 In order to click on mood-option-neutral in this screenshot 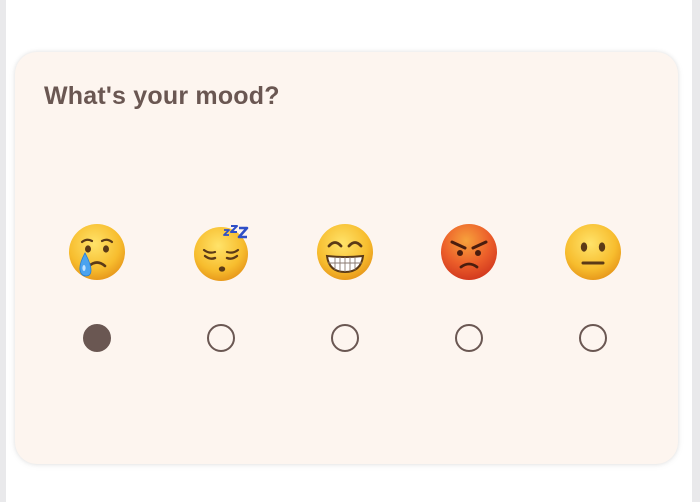, I will do `click(593, 292)`.